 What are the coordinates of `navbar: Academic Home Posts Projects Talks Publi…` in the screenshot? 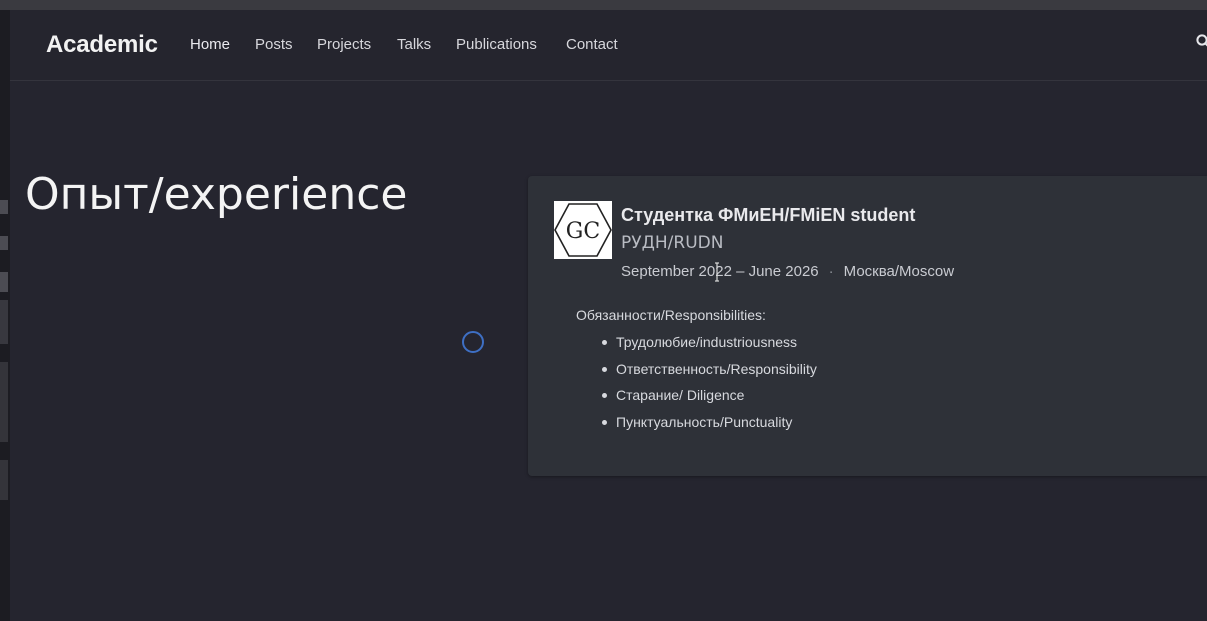 It's located at (608, 45).